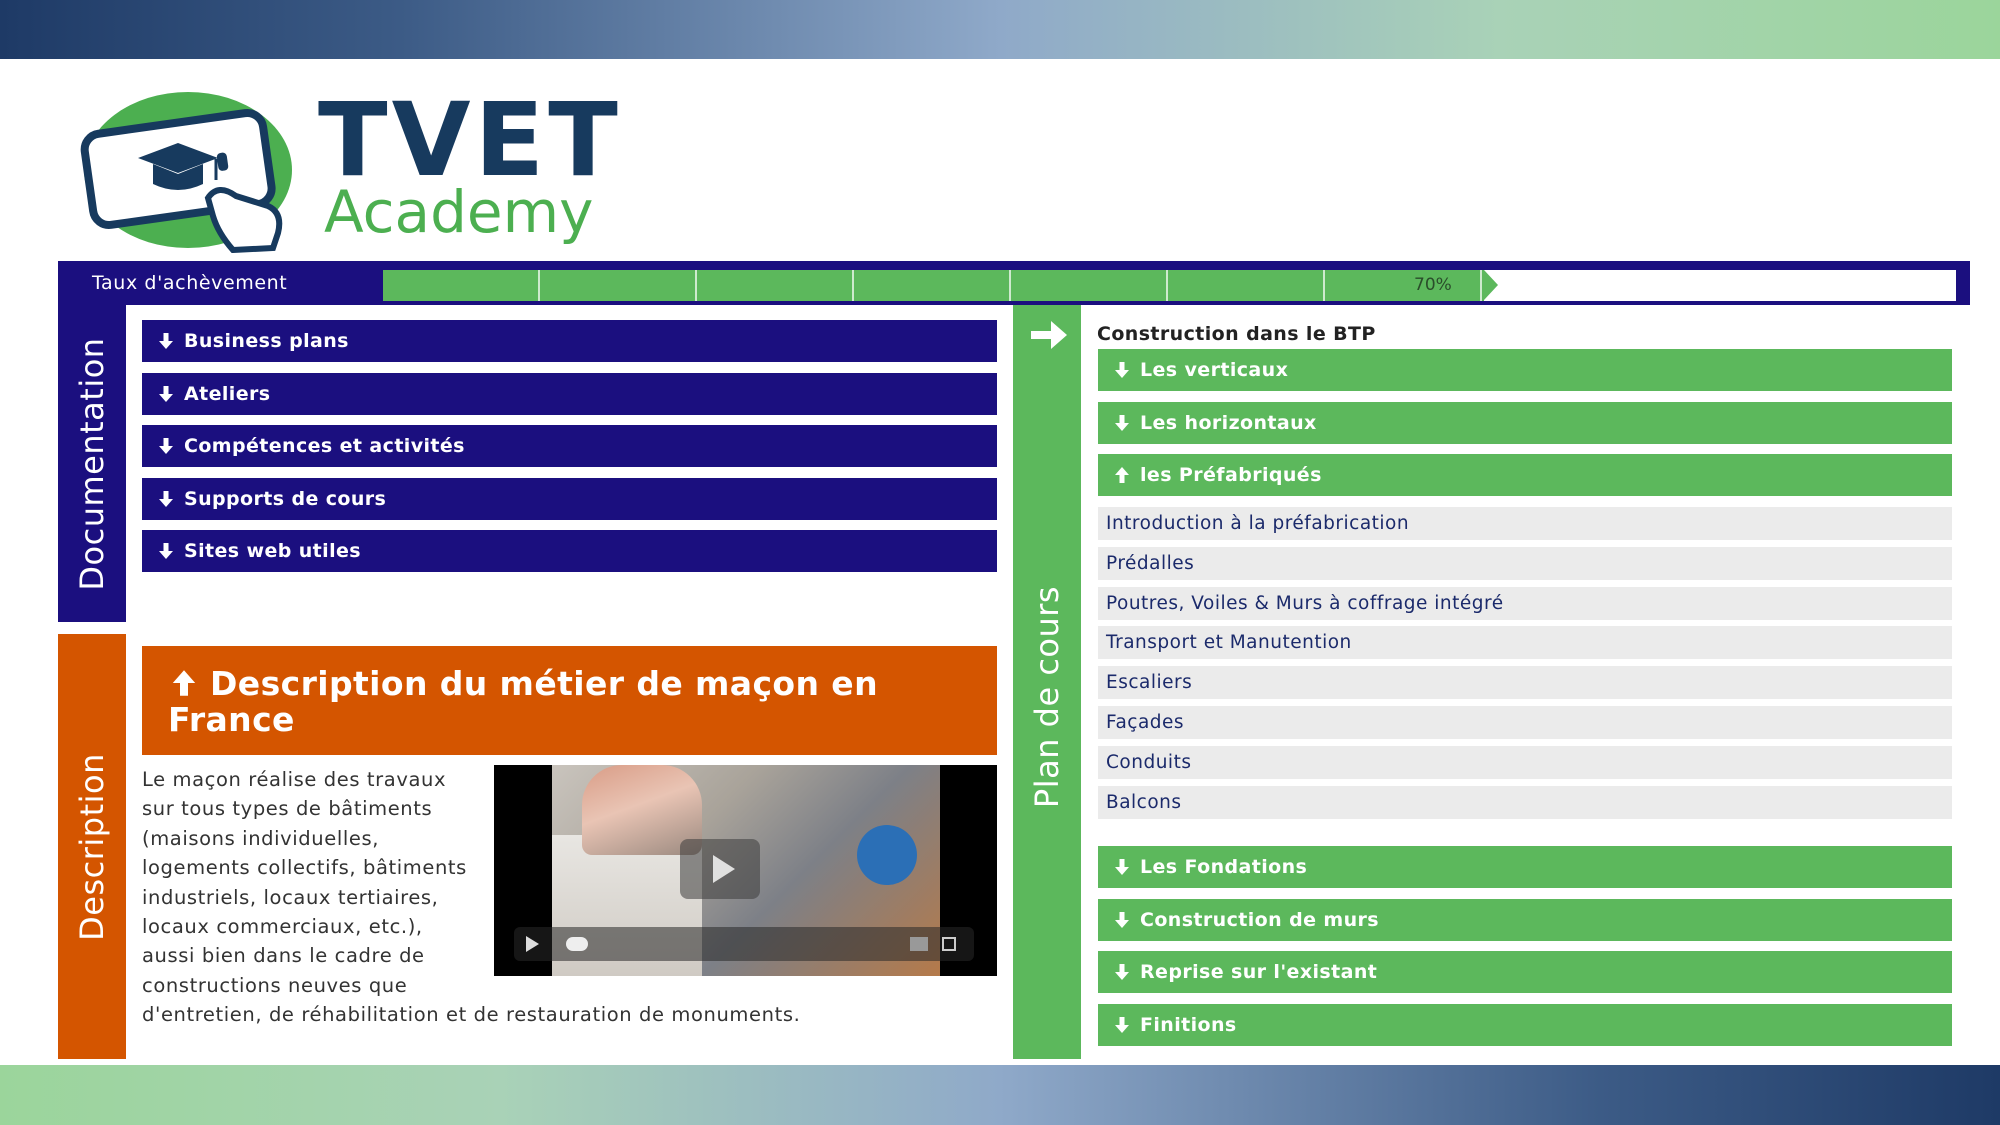 Image resolution: width=2000 pixels, height=1125 pixels. Describe the element at coordinates (569, 341) in the screenshot. I see `doc-item-business-plans: Business plans` at that location.